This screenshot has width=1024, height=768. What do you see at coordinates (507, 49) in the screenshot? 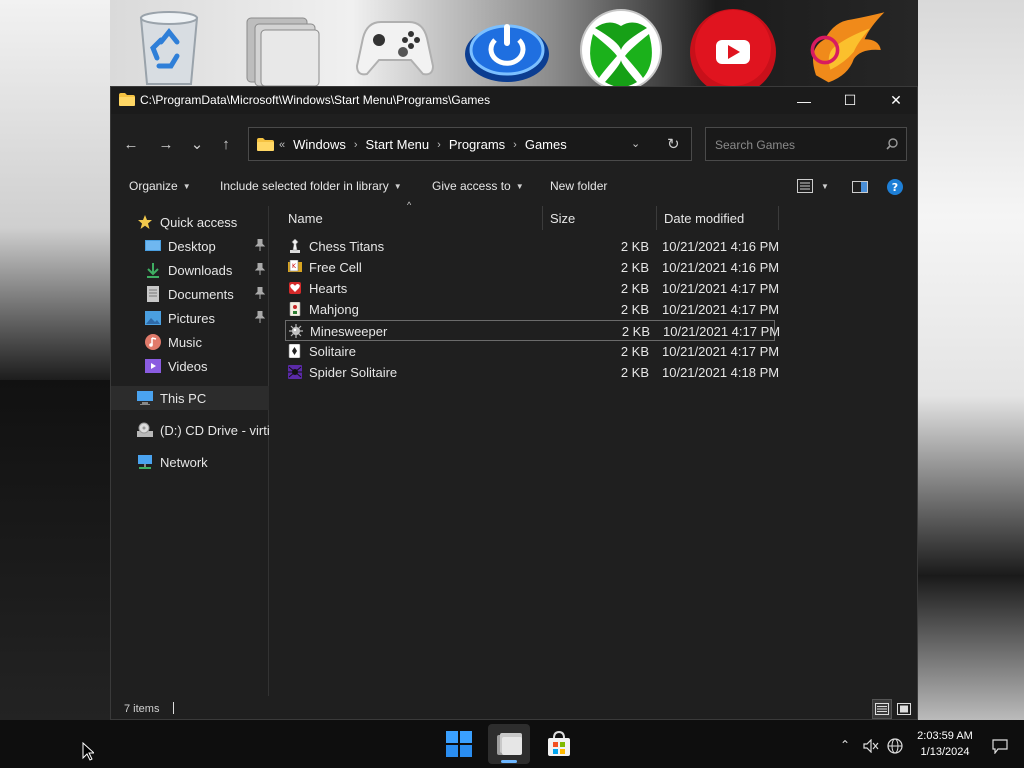
I see `power-icon` at bounding box center [507, 49].